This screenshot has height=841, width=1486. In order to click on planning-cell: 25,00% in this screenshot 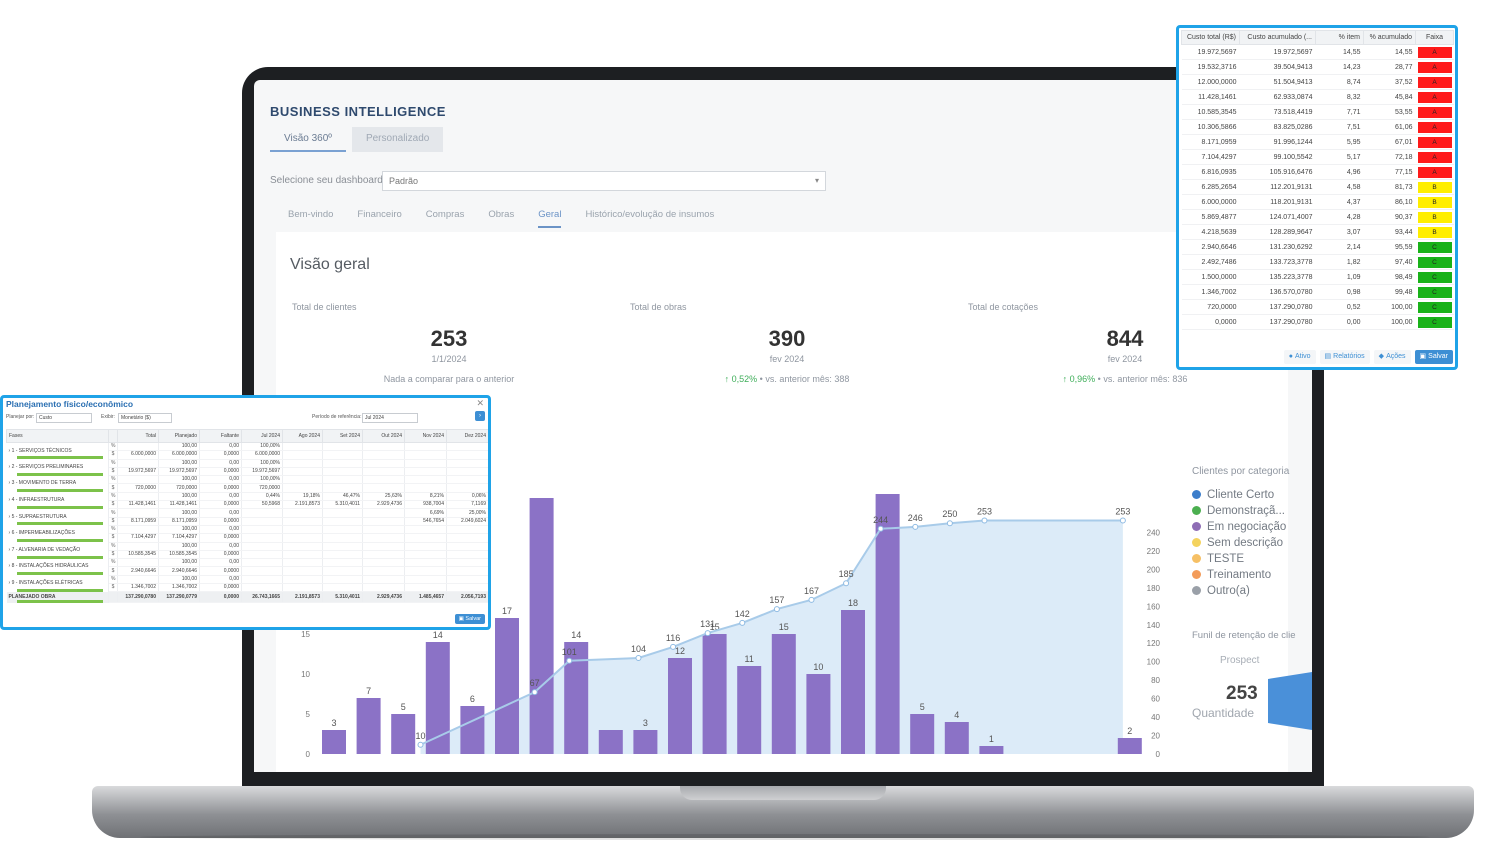, I will do `click(467, 513)`.